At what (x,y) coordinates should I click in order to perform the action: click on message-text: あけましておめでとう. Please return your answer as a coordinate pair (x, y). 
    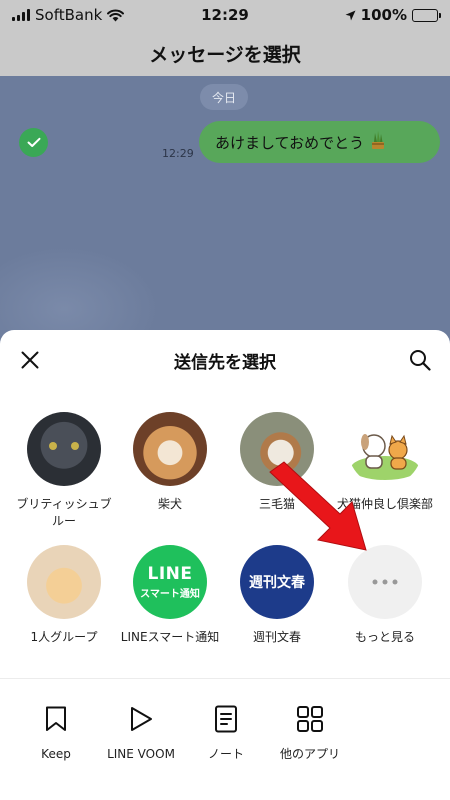
    Looking at the image, I should click on (290, 142).